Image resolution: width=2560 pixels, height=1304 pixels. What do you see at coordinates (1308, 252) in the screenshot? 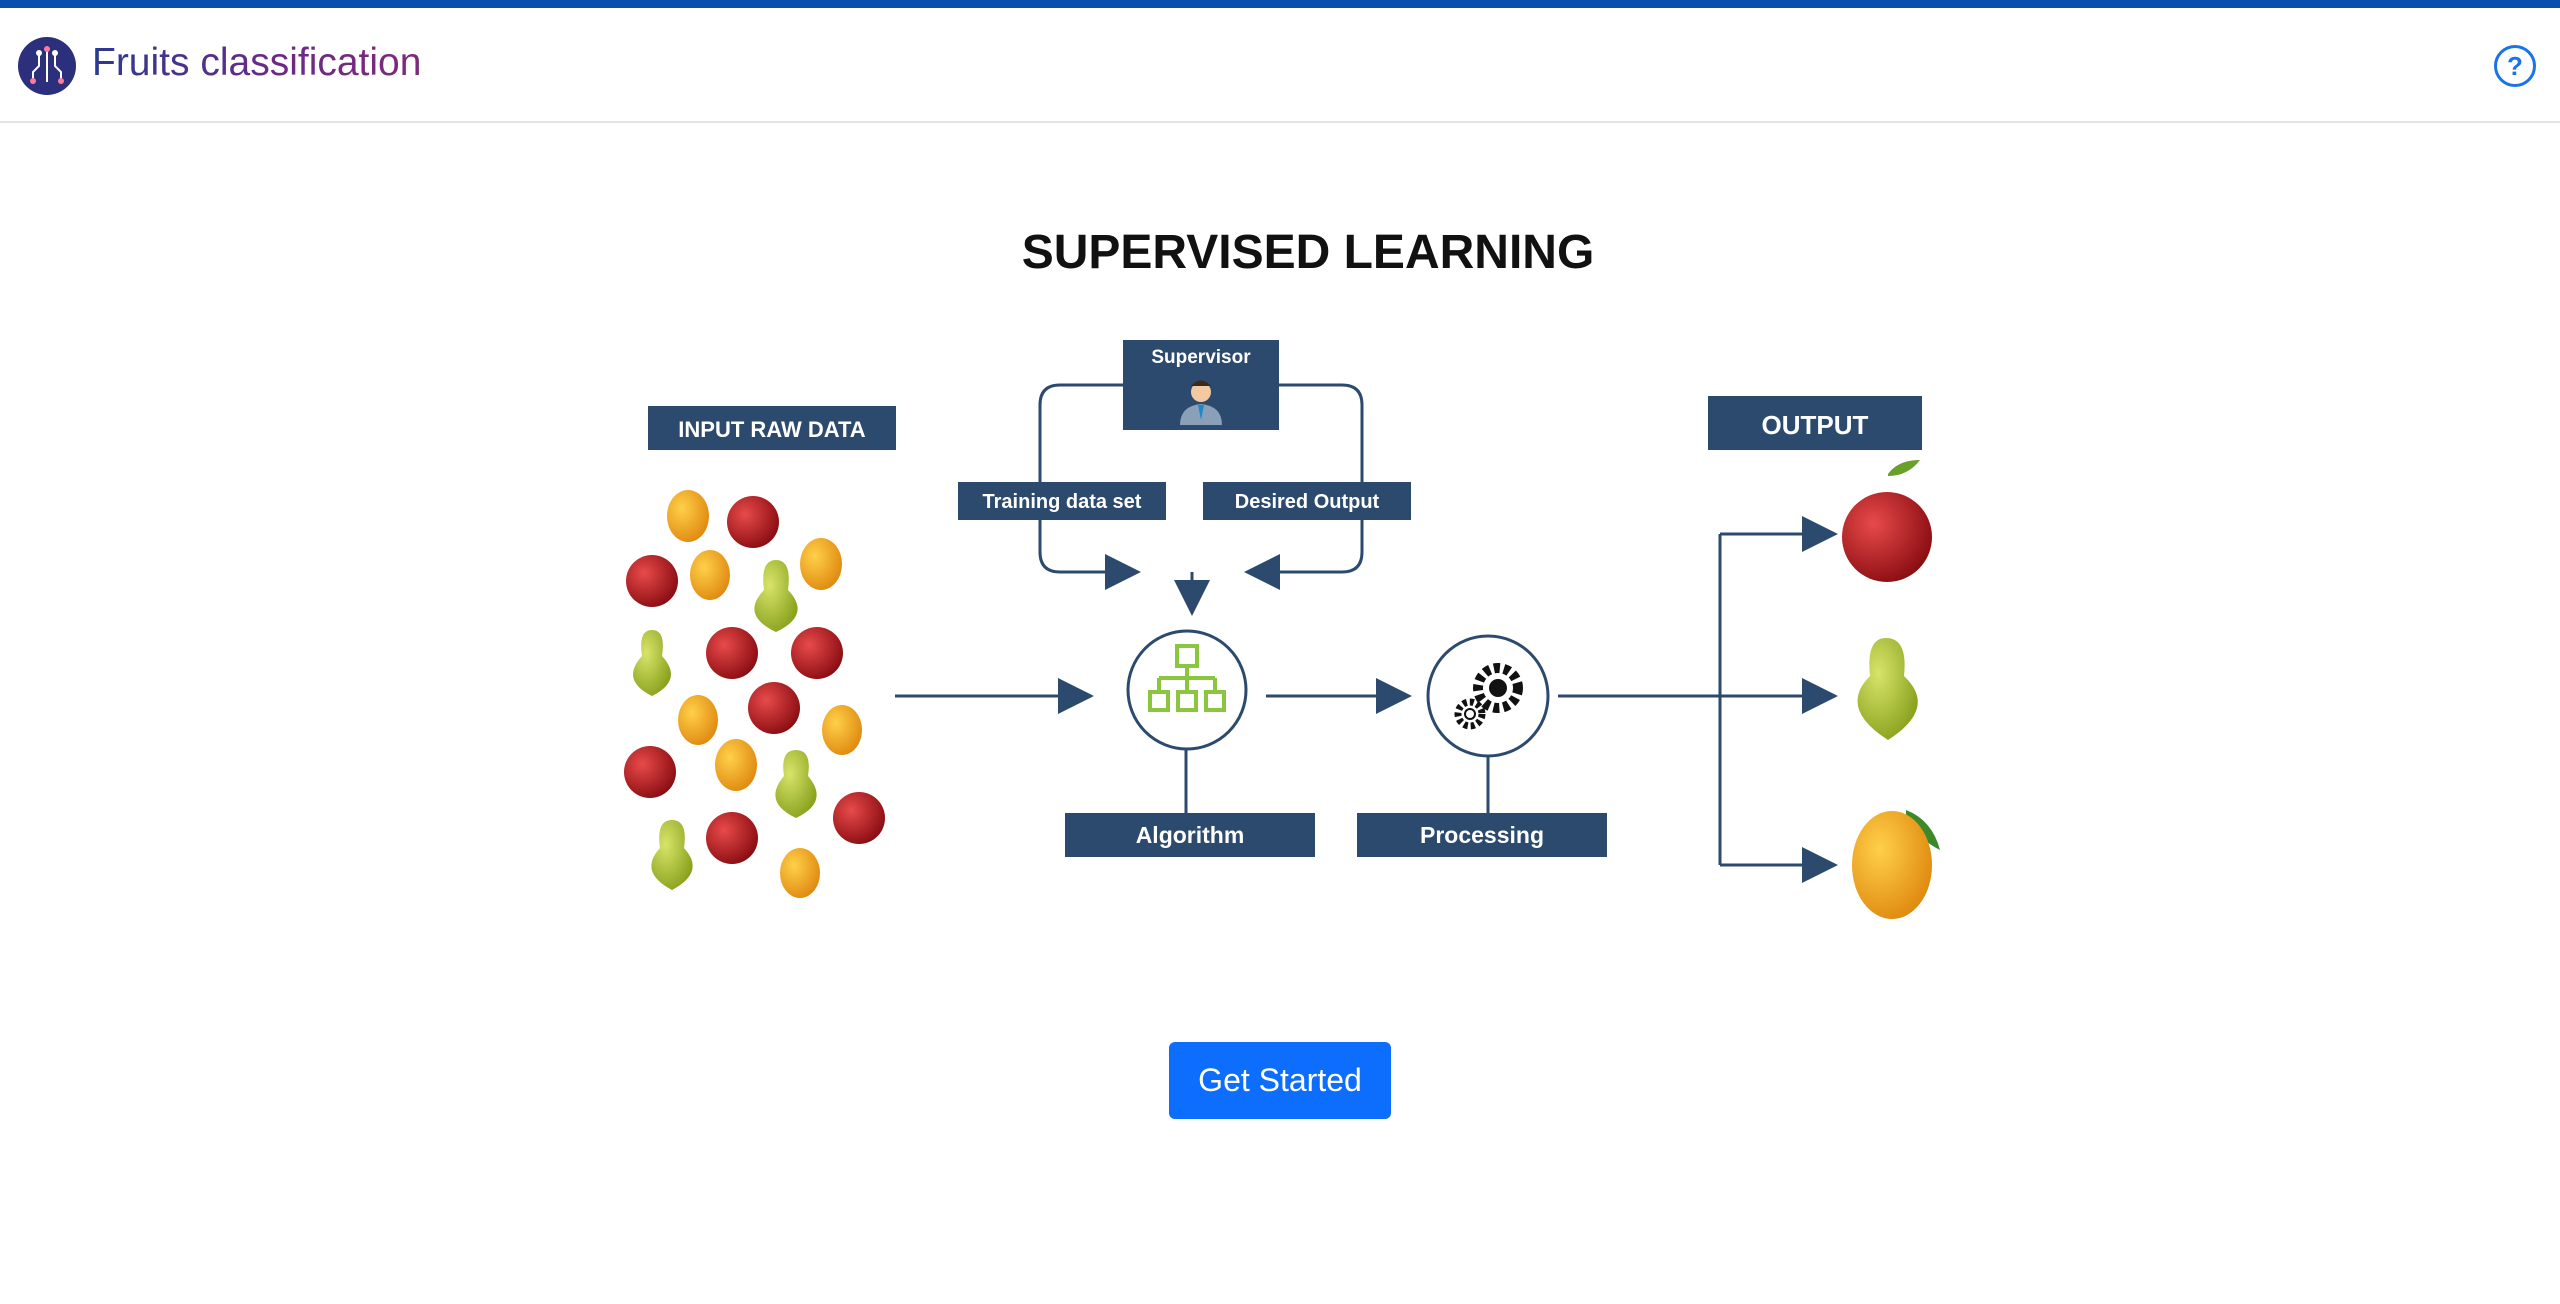
I see `diagram-title: SUPERVISED LEARNING` at bounding box center [1308, 252].